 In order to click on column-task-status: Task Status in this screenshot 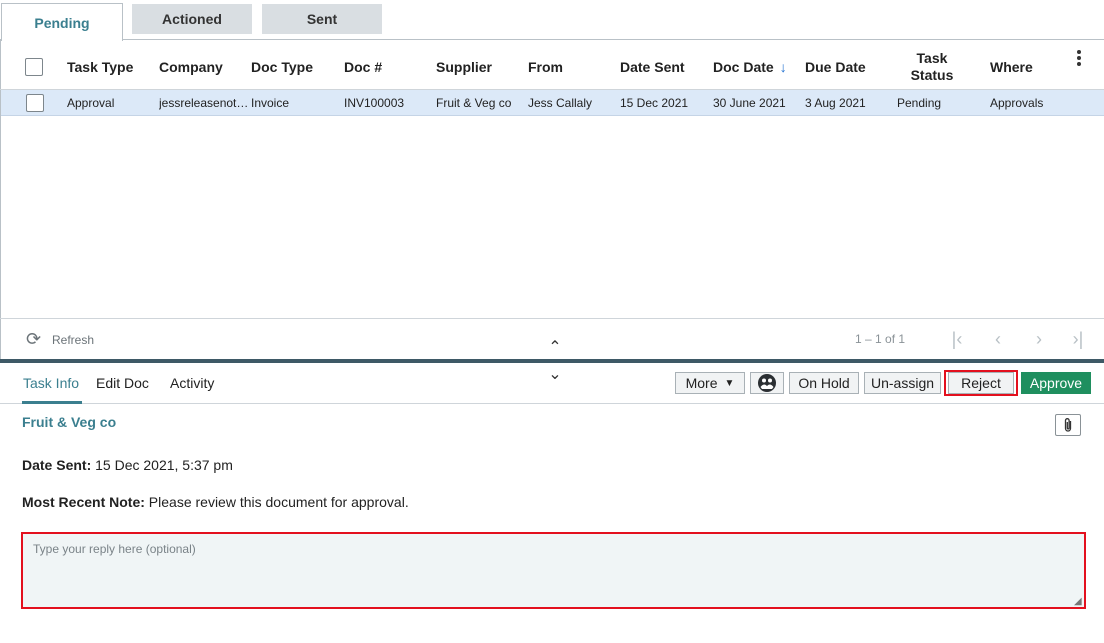, I will do `click(932, 67)`.